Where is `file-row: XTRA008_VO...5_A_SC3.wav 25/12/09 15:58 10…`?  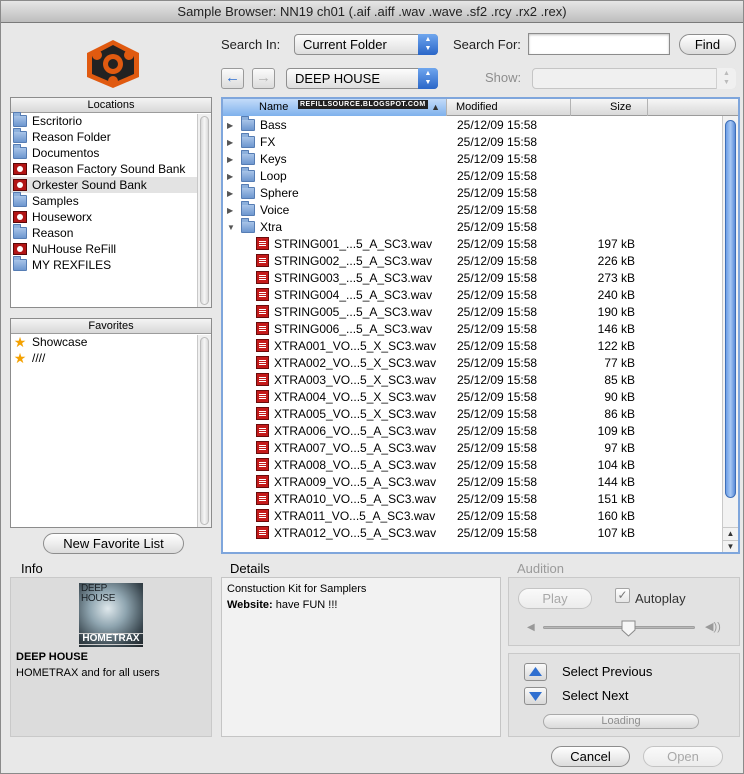 file-row: XTRA008_VO...5_A_SC3.wav 25/12/09 15:58 10… is located at coordinates (471, 465).